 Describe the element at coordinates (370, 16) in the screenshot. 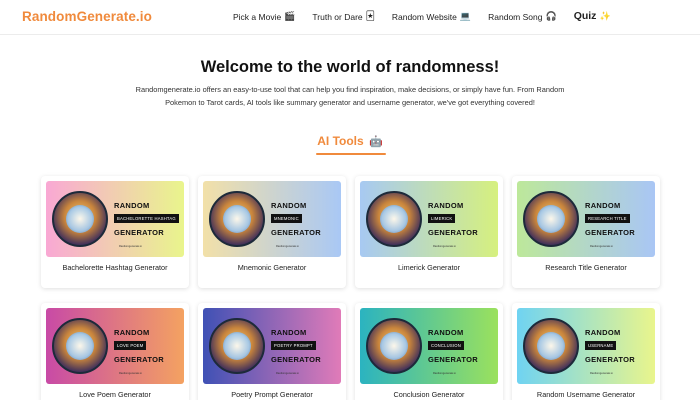

I see `cards-icon: 🃏` at that location.